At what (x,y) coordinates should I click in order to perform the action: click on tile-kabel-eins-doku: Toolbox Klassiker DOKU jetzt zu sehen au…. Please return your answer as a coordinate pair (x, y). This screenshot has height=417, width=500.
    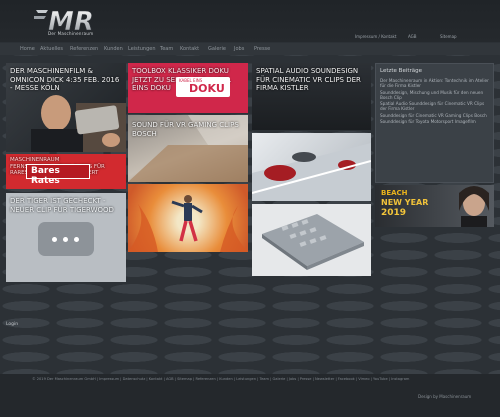
    Looking at the image, I should click on (188, 88).